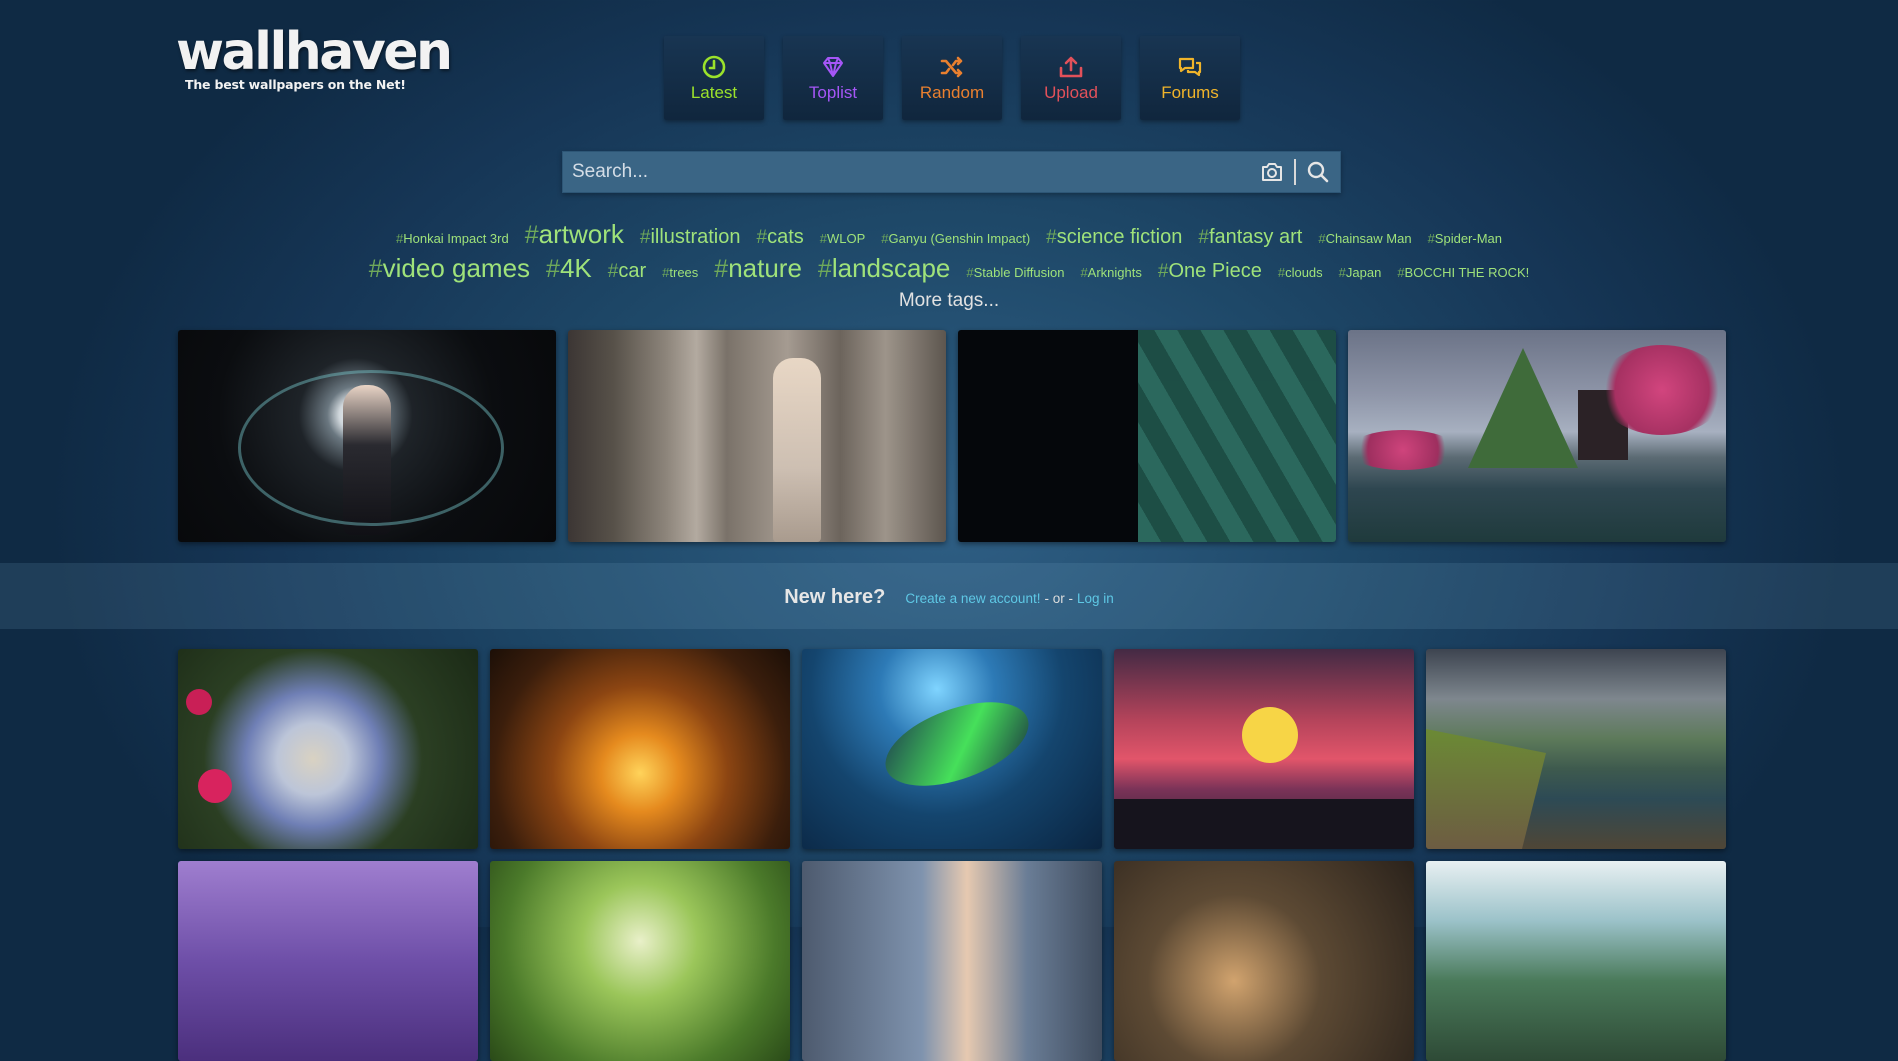  What do you see at coordinates (835, 597) in the screenshot?
I see `new-here-heading: New here?` at bounding box center [835, 597].